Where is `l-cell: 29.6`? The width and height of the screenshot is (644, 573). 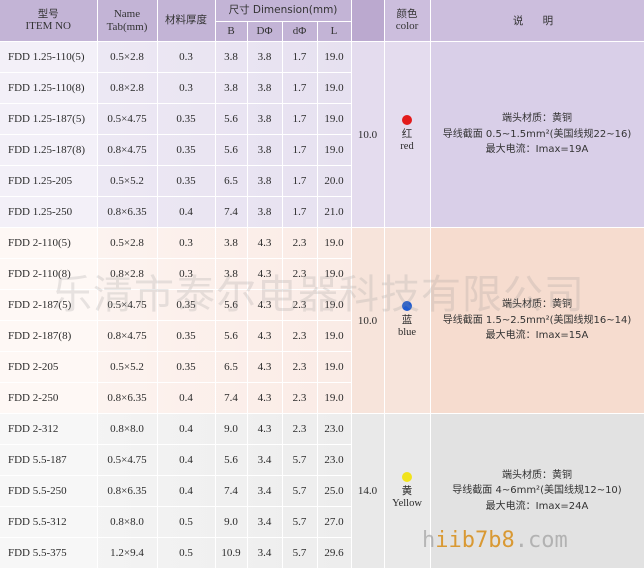
l-cell: 29.6 is located at coordinates (334, 553).